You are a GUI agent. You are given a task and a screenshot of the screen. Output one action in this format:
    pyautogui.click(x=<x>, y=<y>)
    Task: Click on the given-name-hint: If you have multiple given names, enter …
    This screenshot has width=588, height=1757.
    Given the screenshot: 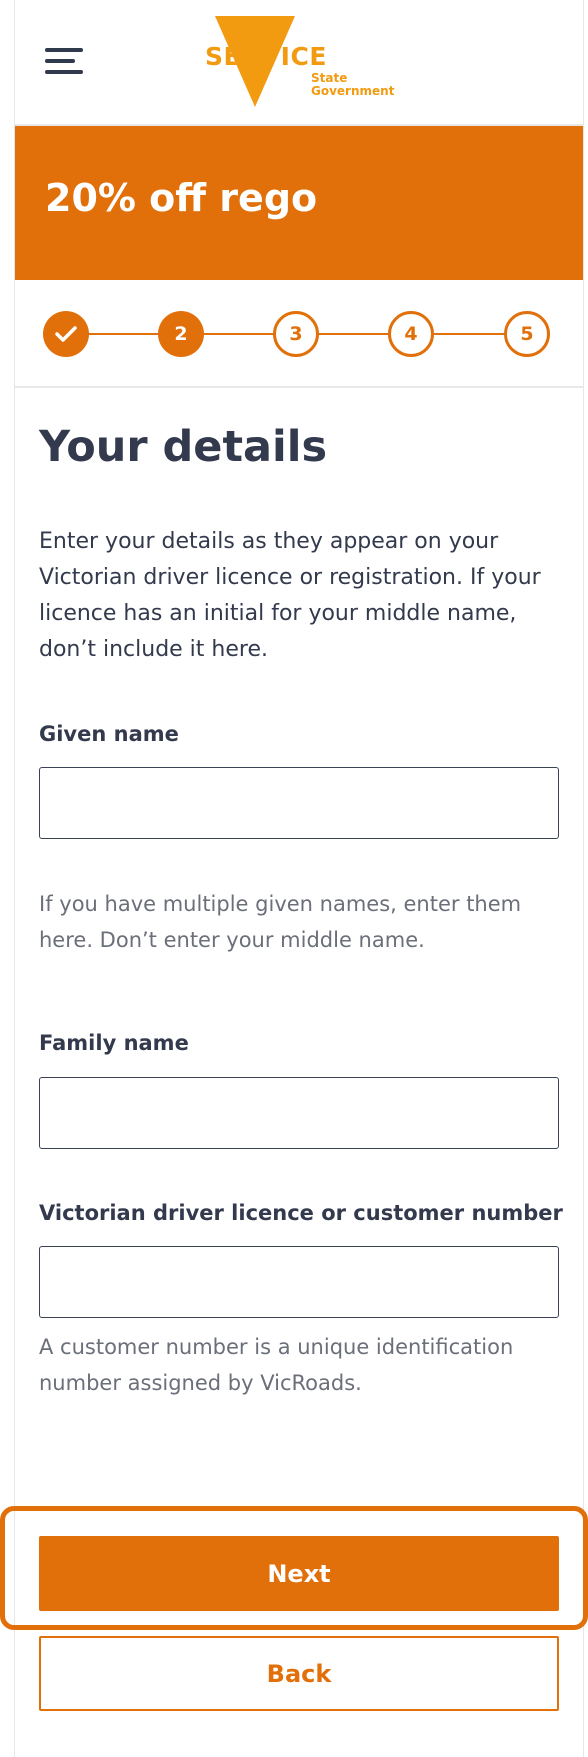 What is the action you would take?
    pyautogui.click(x=280, y=922)
    